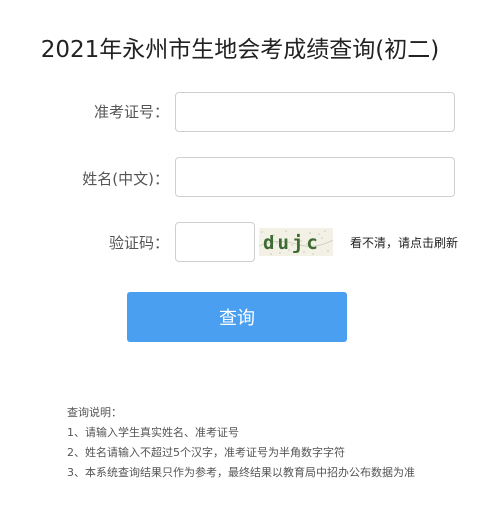 The height and width of the screenshot is (508, 502). What do you see at coordinates (240, 50) in the screenshot?
I see `page-title: 2021年永州市生地会考成绩查询(初二)` at bounding box center [240, 50].